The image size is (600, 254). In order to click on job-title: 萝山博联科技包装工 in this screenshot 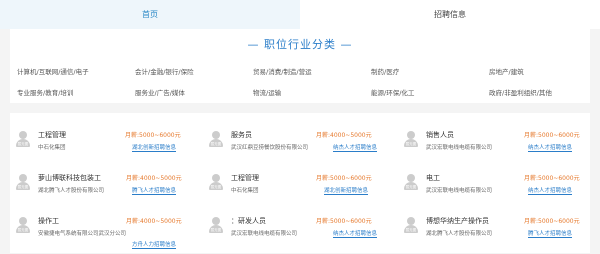, I will do `click(69, 178)`.